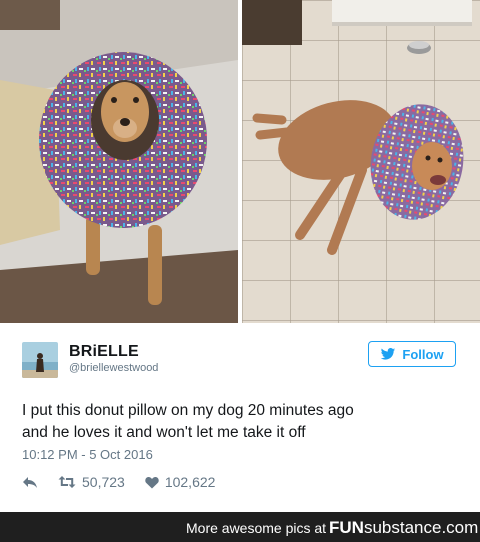 The width and height of the screenshot is (480, 542). I want to click on heart-icon, so click(152, 482).